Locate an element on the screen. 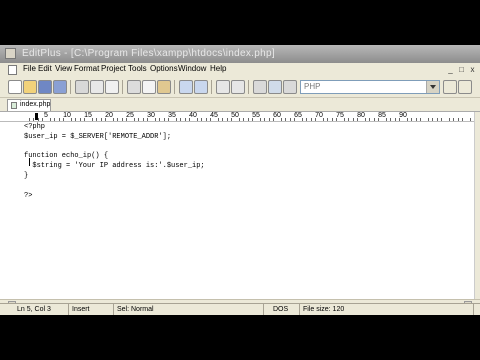  code-line: ?> is located at coordinates (28, 195).